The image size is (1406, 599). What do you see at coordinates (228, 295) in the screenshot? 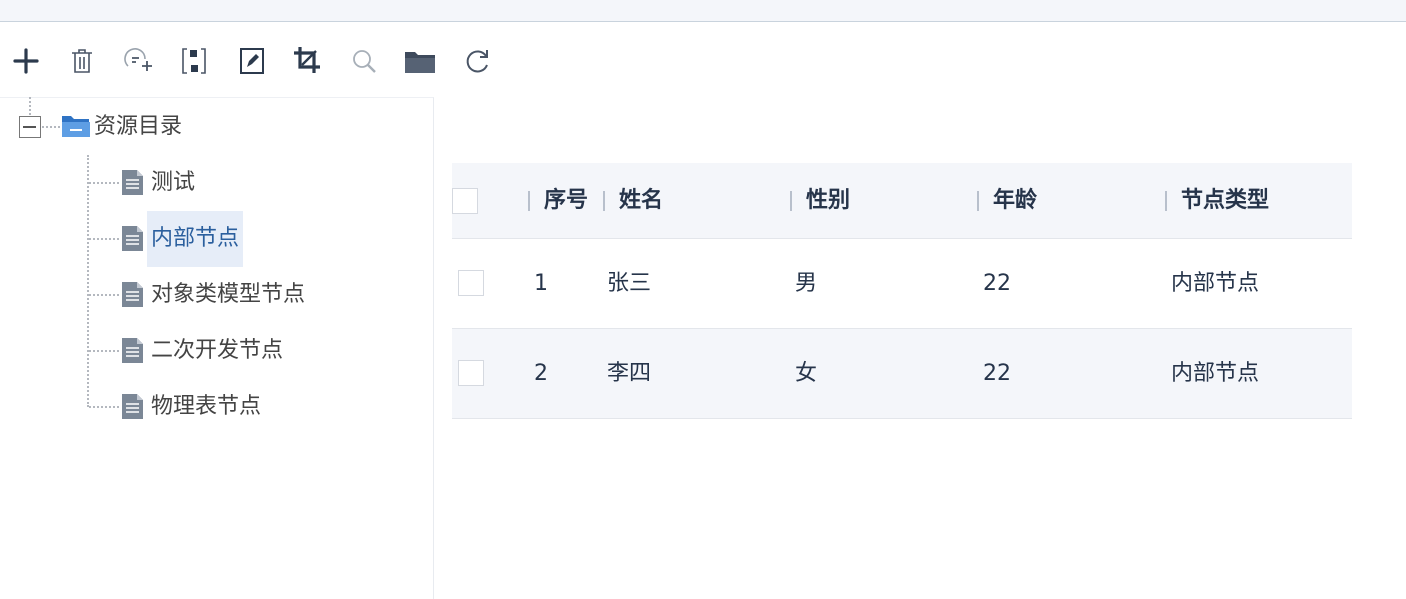
I see `tree-node-object-model: 对象类模型节点` at bounding box center [228, 295].